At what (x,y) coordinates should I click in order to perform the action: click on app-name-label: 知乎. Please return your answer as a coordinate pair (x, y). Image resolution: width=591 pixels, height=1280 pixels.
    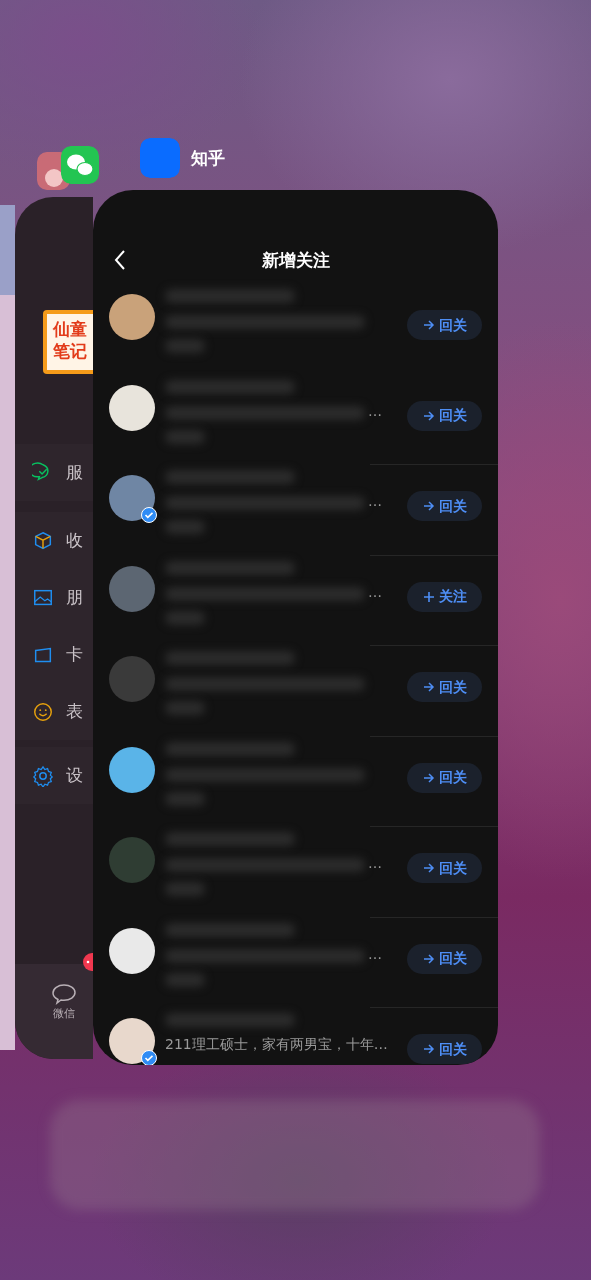
    Looking at the image, I should click on (208, 158).